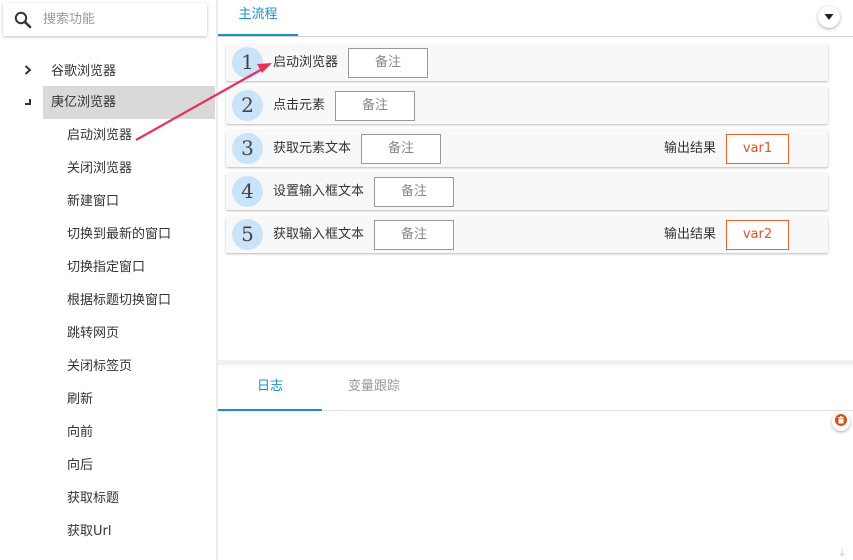  What do you see at coordinates (527, 62) in the screenshot?
I see `flow-step-1: 1 启动浏览器 备注` at bounding box center [527, 62].